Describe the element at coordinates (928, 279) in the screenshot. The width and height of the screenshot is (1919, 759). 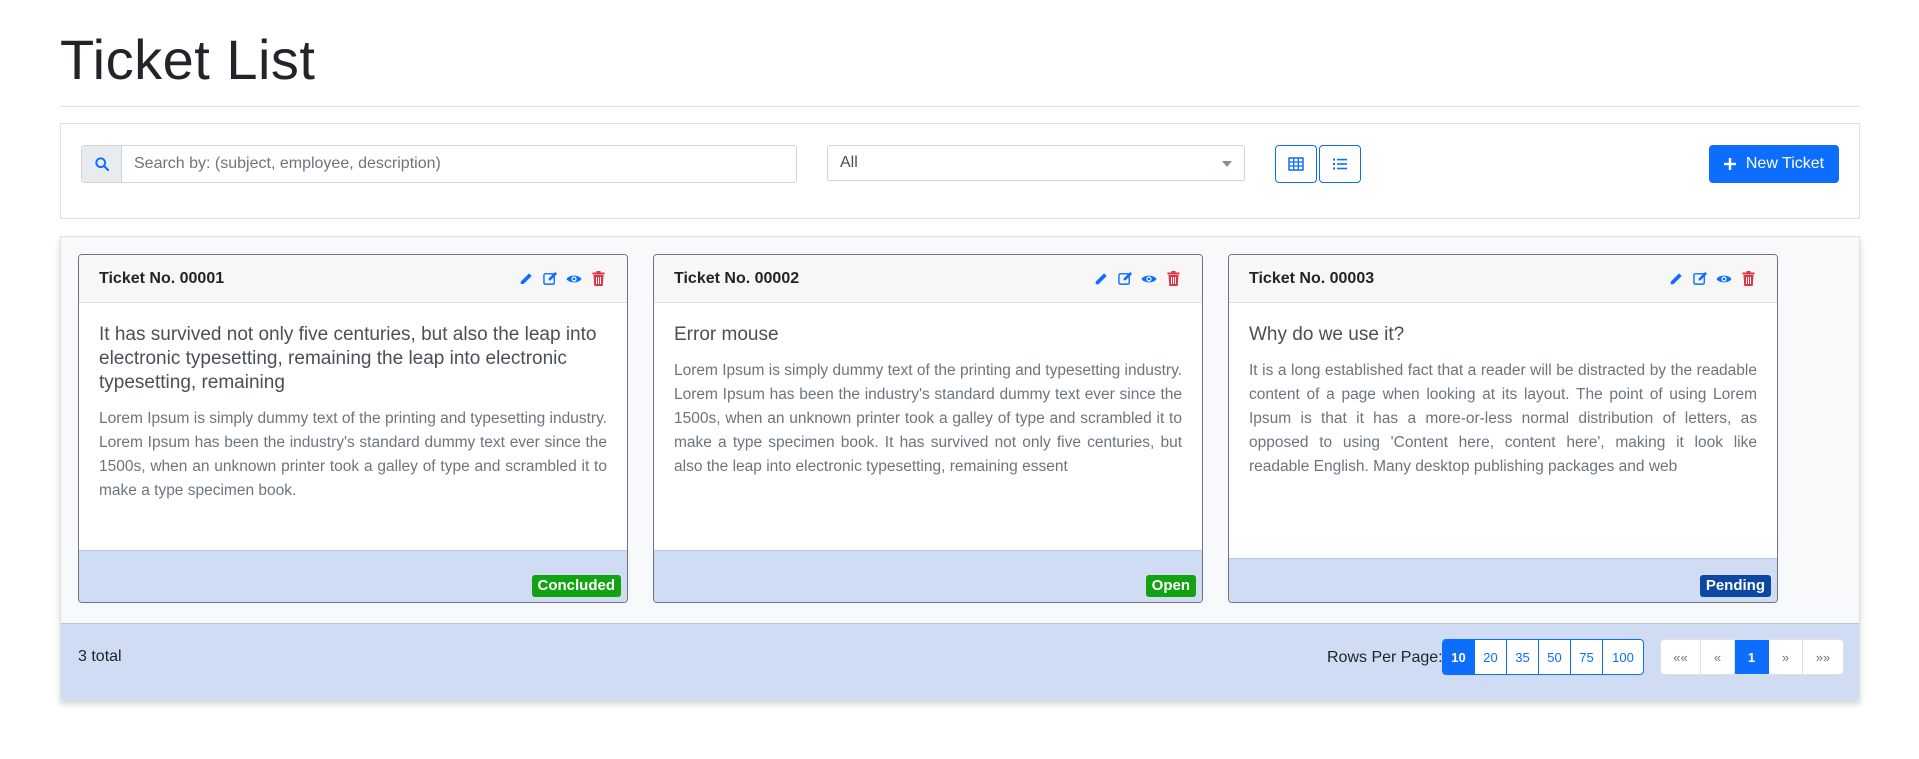
I see `card-header: Ticket No. 00002` at that location.